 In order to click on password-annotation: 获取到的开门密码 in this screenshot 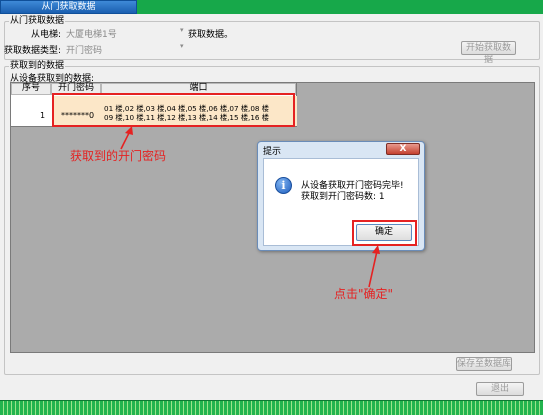, I will do `click(118, 156)`.